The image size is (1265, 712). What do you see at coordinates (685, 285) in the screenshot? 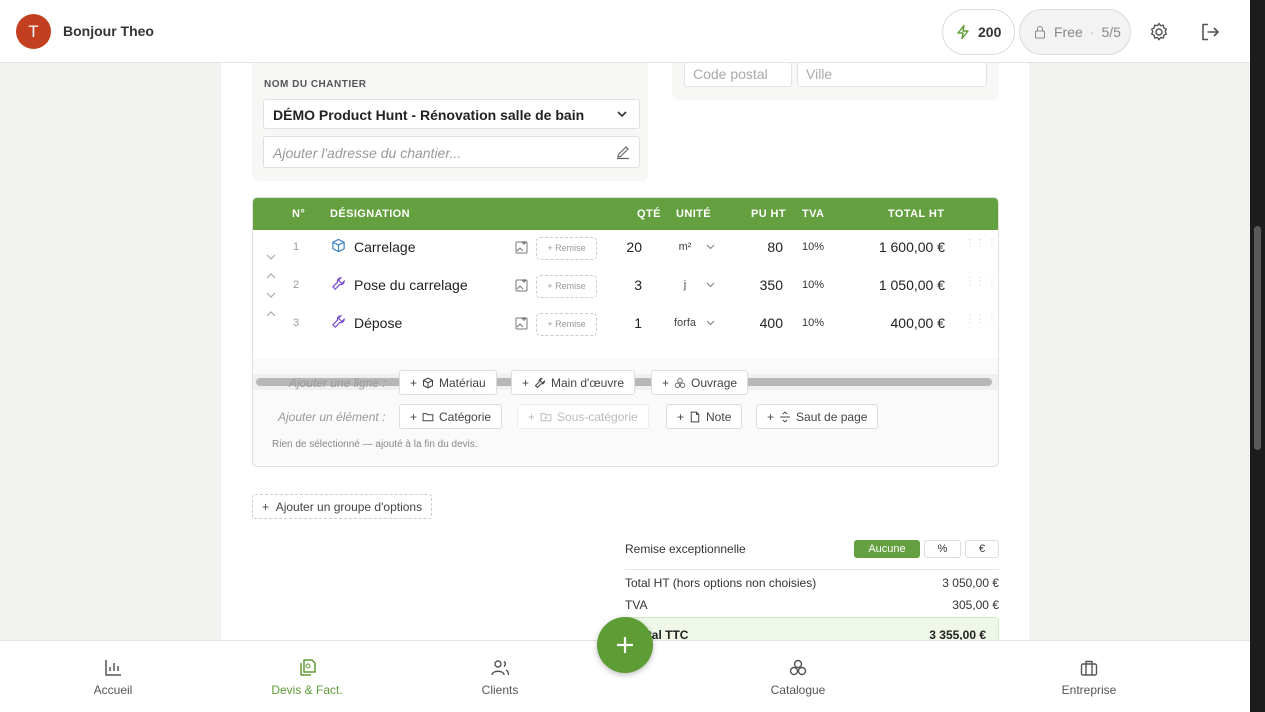
I see `row-unite: j` at bounding box center [685, 285].